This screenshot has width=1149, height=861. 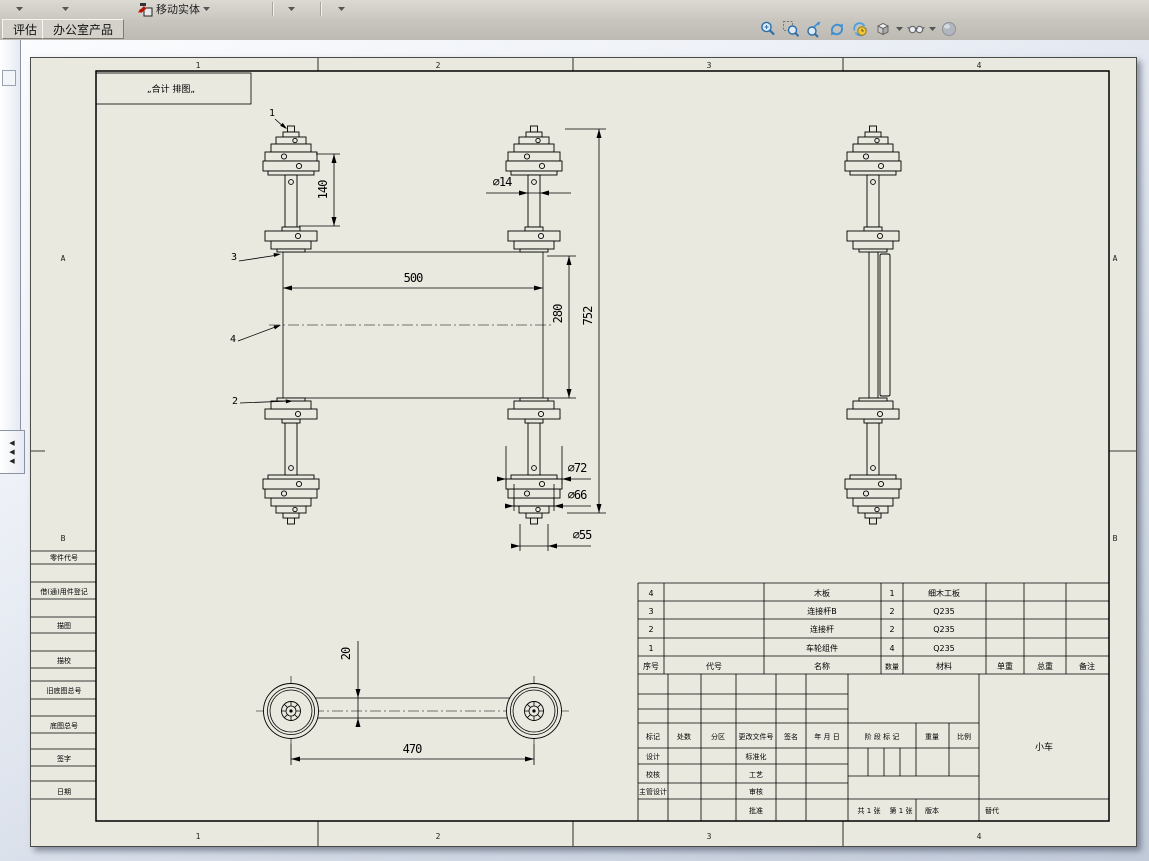 What do you see at coordinates (964, 736) in the screenshot?
I see `tb-scale: 比例` at bounding box center [964, 736].